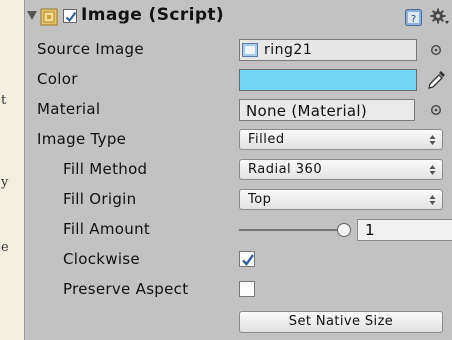 Image resolution: width=452 pixels, height=340 pixels. What do you see at coordinates (238, 110) in the screenshot?
I see `material-row: Material None (Material)` at bounding box center [238, 110].